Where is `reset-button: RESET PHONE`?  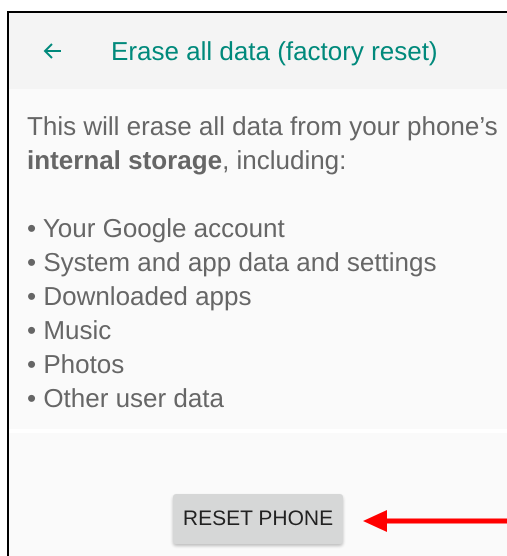 reset-button: RESET PHONE is located at coordinates (258, 519).